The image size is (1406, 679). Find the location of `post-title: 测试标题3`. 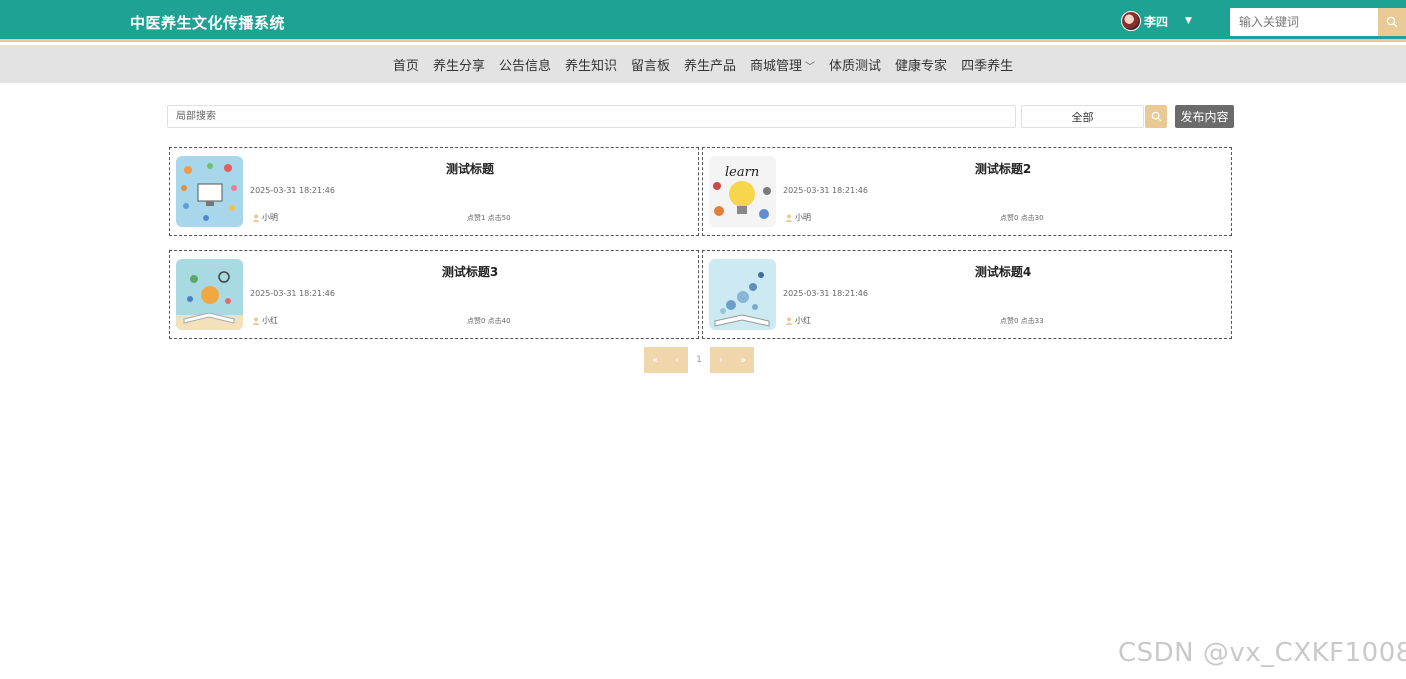

post-title: 测试标题3 is located at coordinates (470, 271).